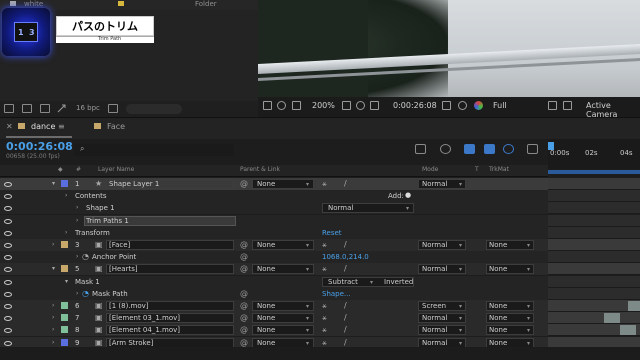 This screenshot has height=360, width=640. I want to click on magnification-dropdown: 200%, so click(323, 105).